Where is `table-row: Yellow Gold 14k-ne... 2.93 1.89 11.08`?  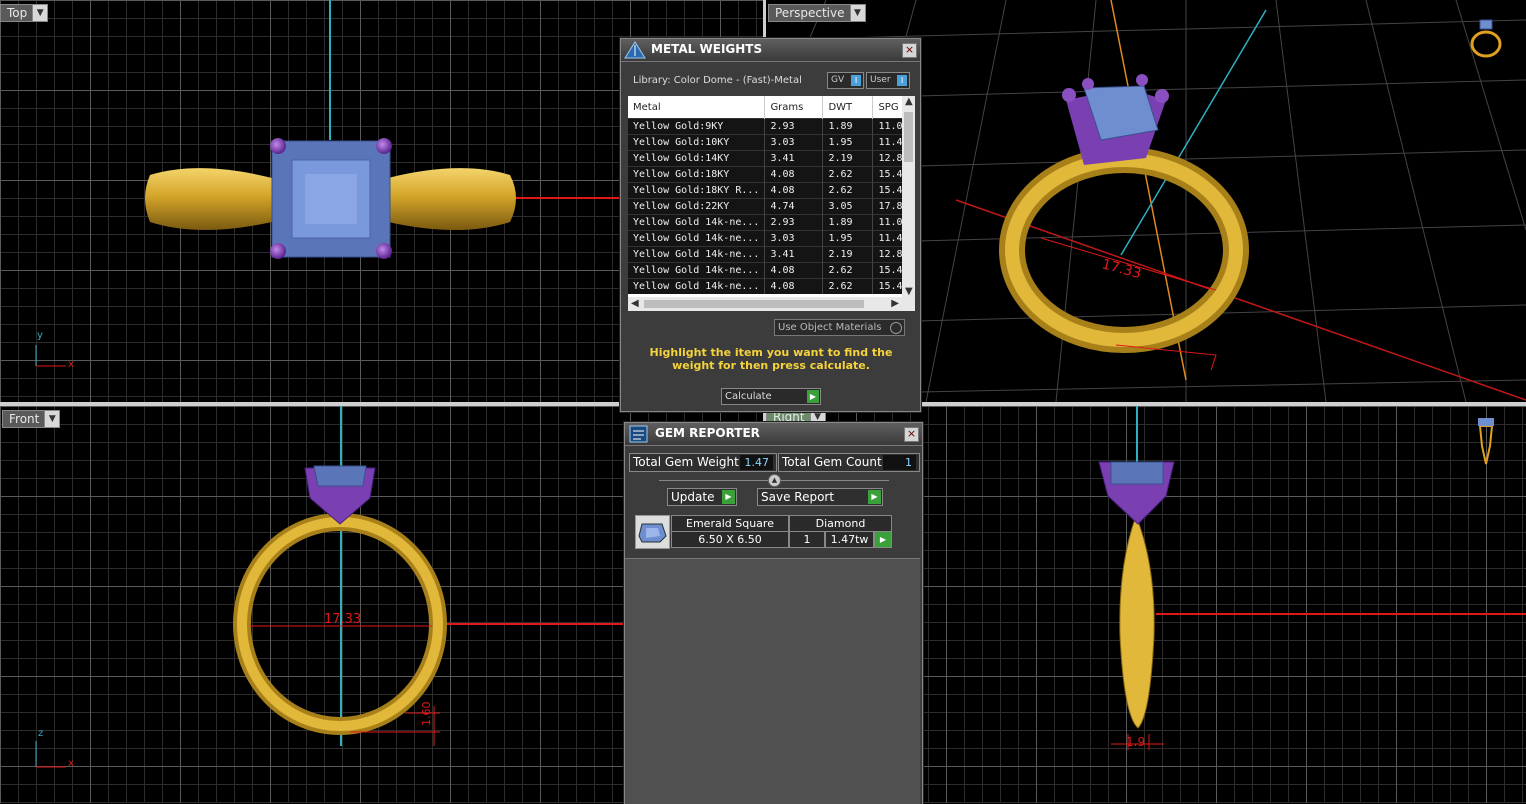 table-row: Yellow Gold 14k-ne... 2.93 1.89 11.08 is located at coordinates (771, 222).